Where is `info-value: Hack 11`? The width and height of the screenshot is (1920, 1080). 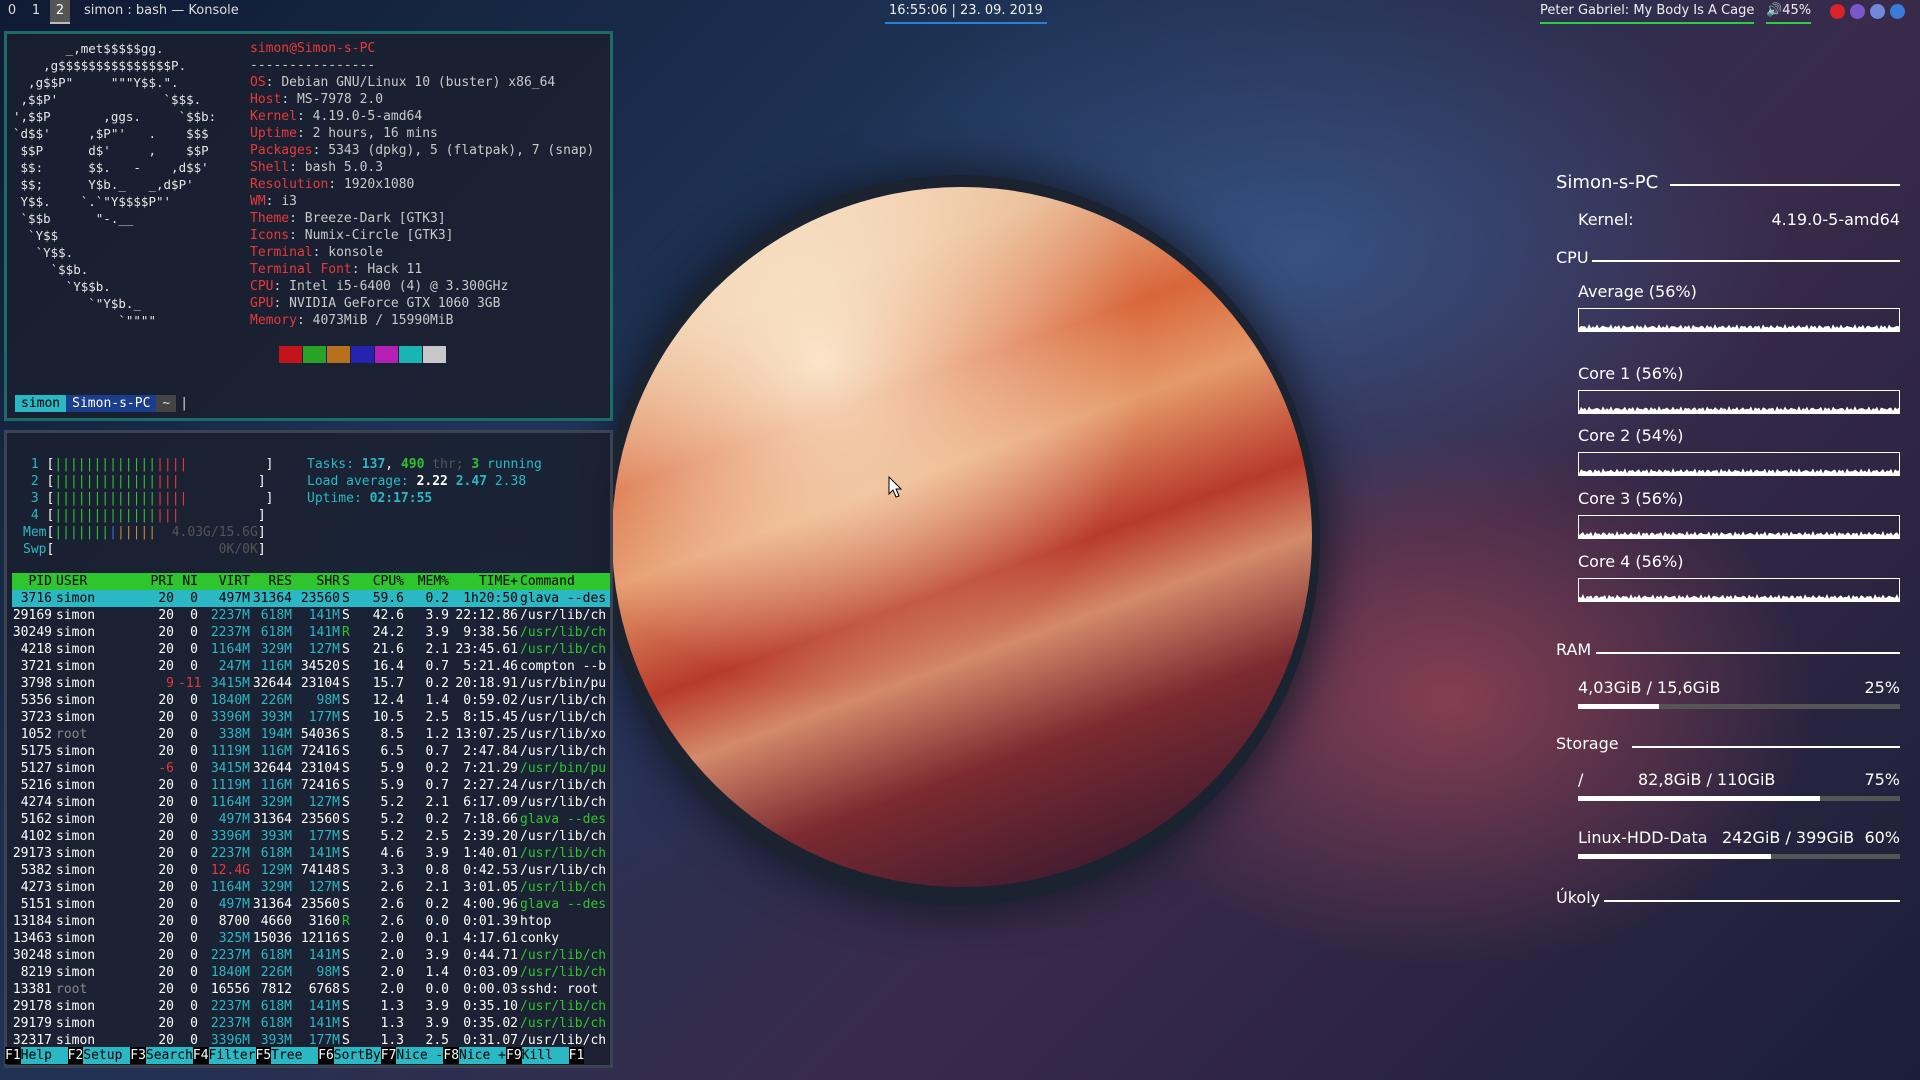
info-value: Hack 11 is located at coordinates (395, 269).